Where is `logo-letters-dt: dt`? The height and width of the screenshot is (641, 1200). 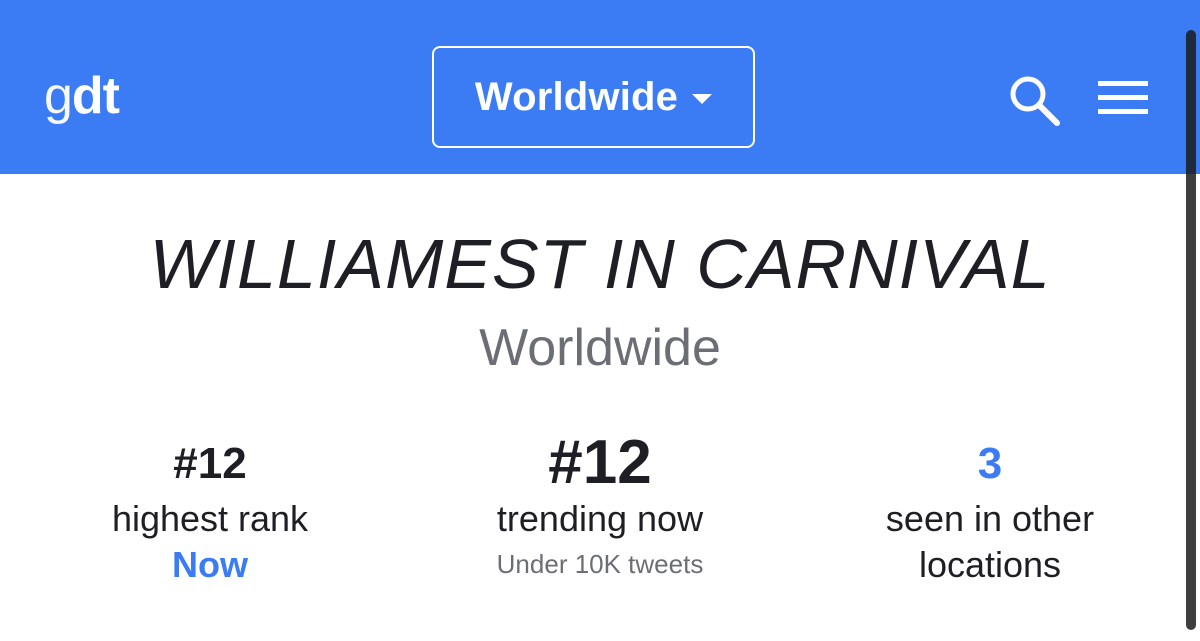 logo-letters-dt: dt is located at coordinates (95, 96).